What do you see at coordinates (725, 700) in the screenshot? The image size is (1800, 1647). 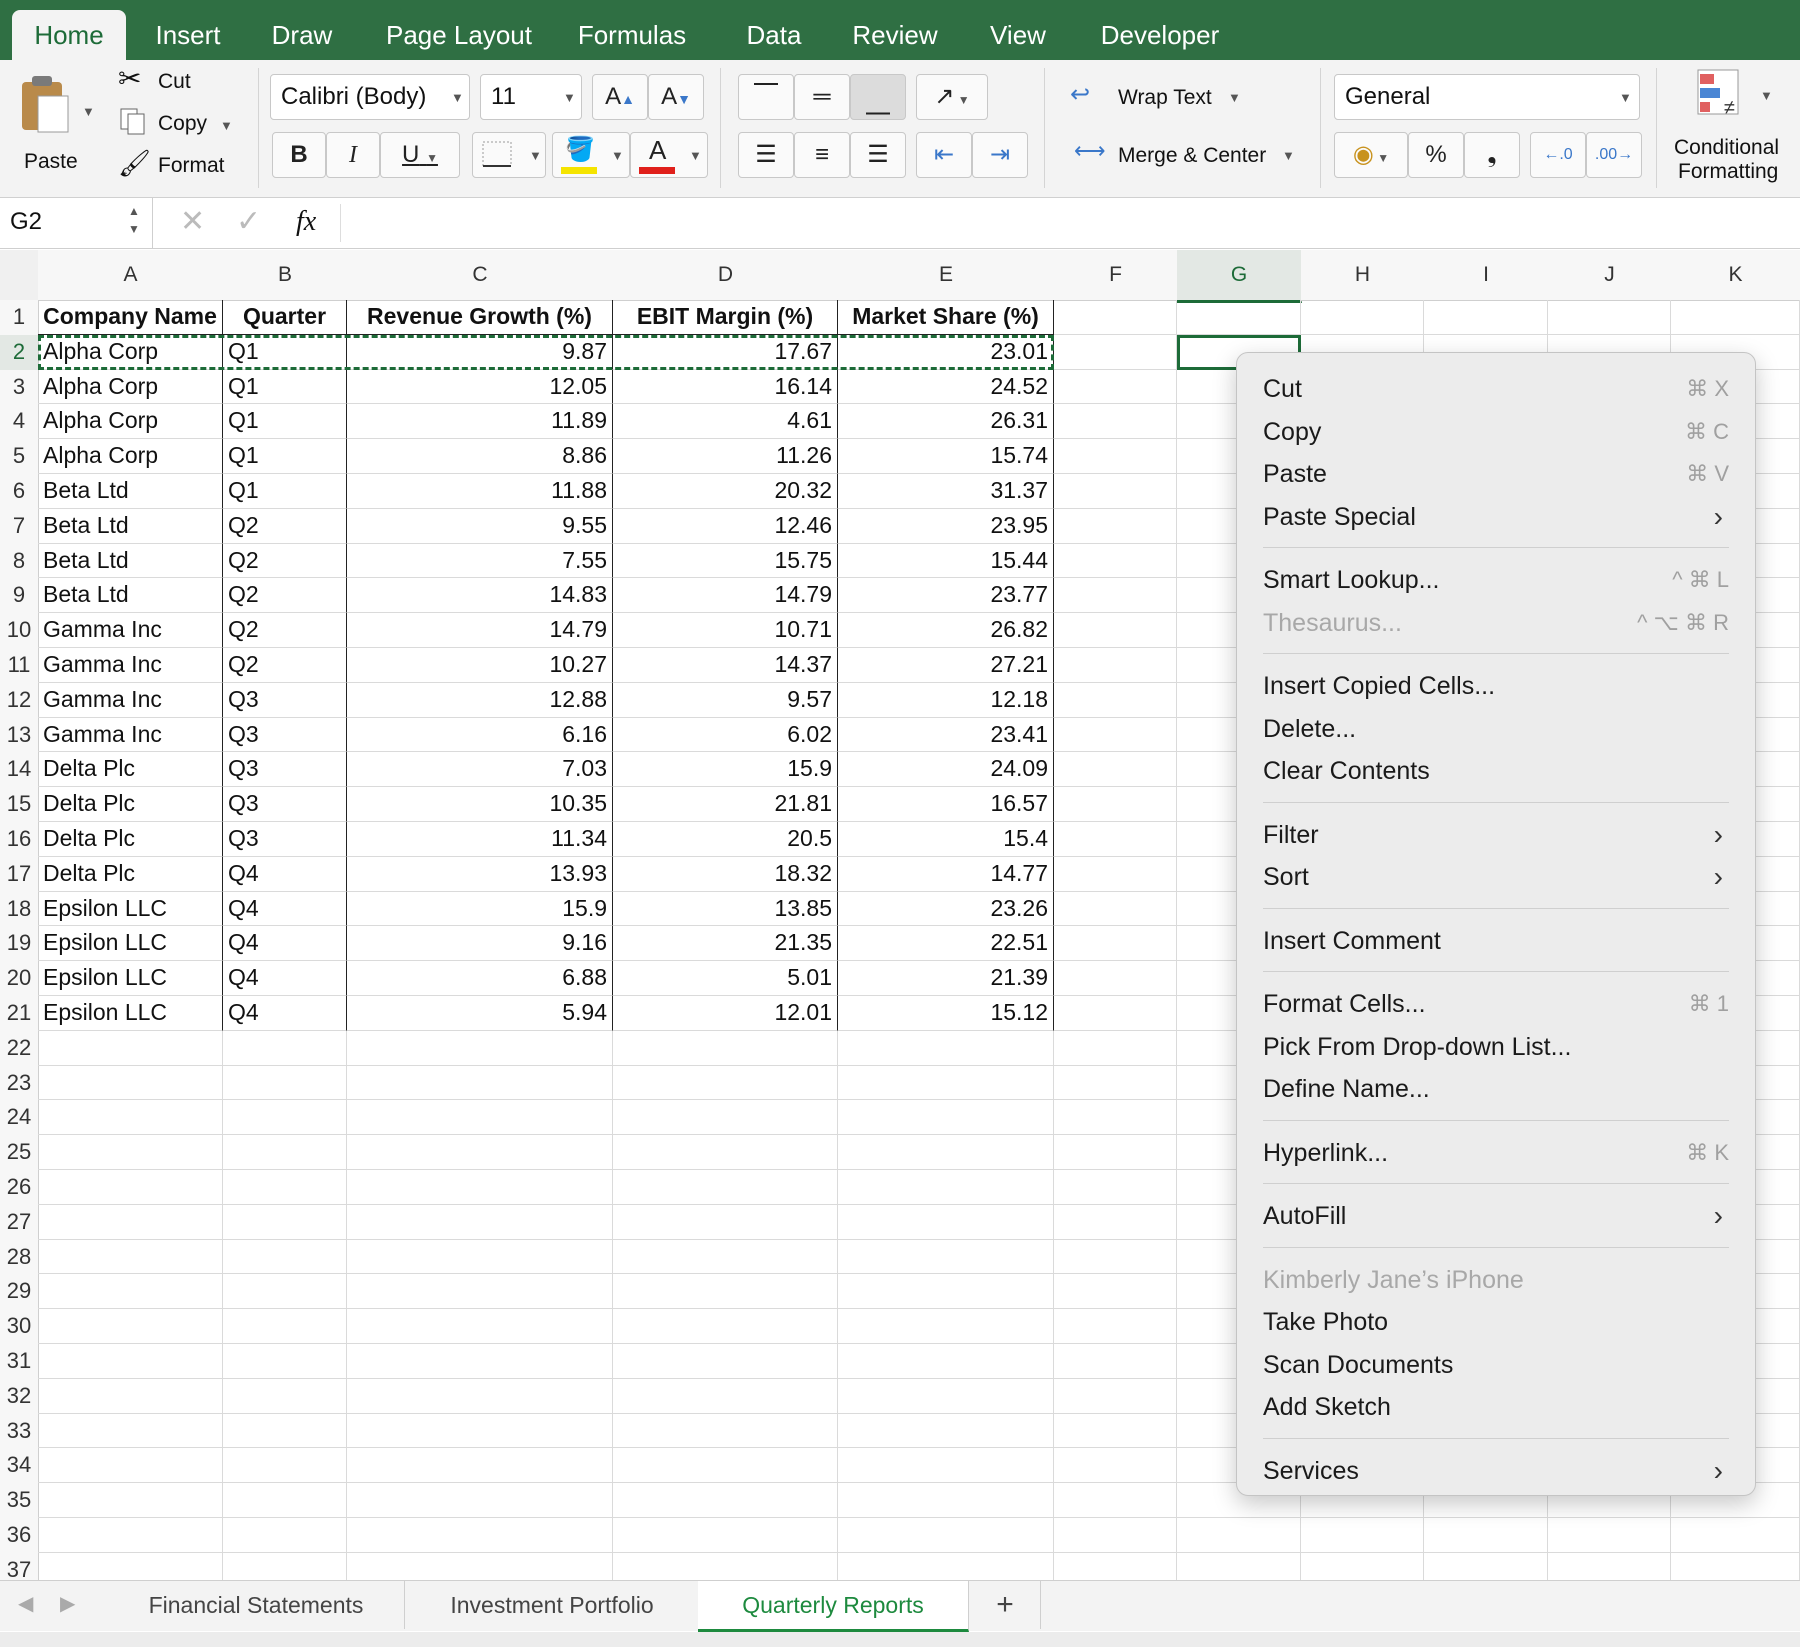 I see `table-cell: 9.57` at bounding box center [725, 700].